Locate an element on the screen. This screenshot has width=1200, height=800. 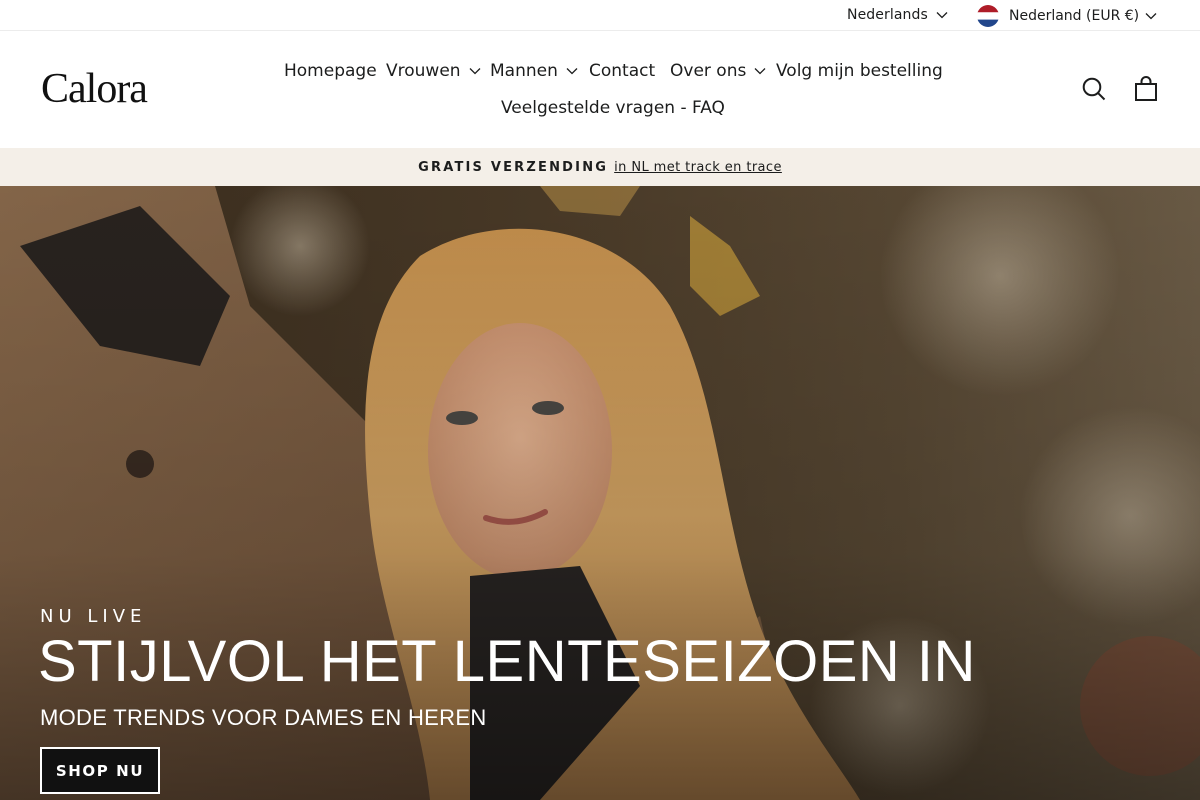
nav-item-vrouwen: Vrouwen is located at coordinates (433, 71).